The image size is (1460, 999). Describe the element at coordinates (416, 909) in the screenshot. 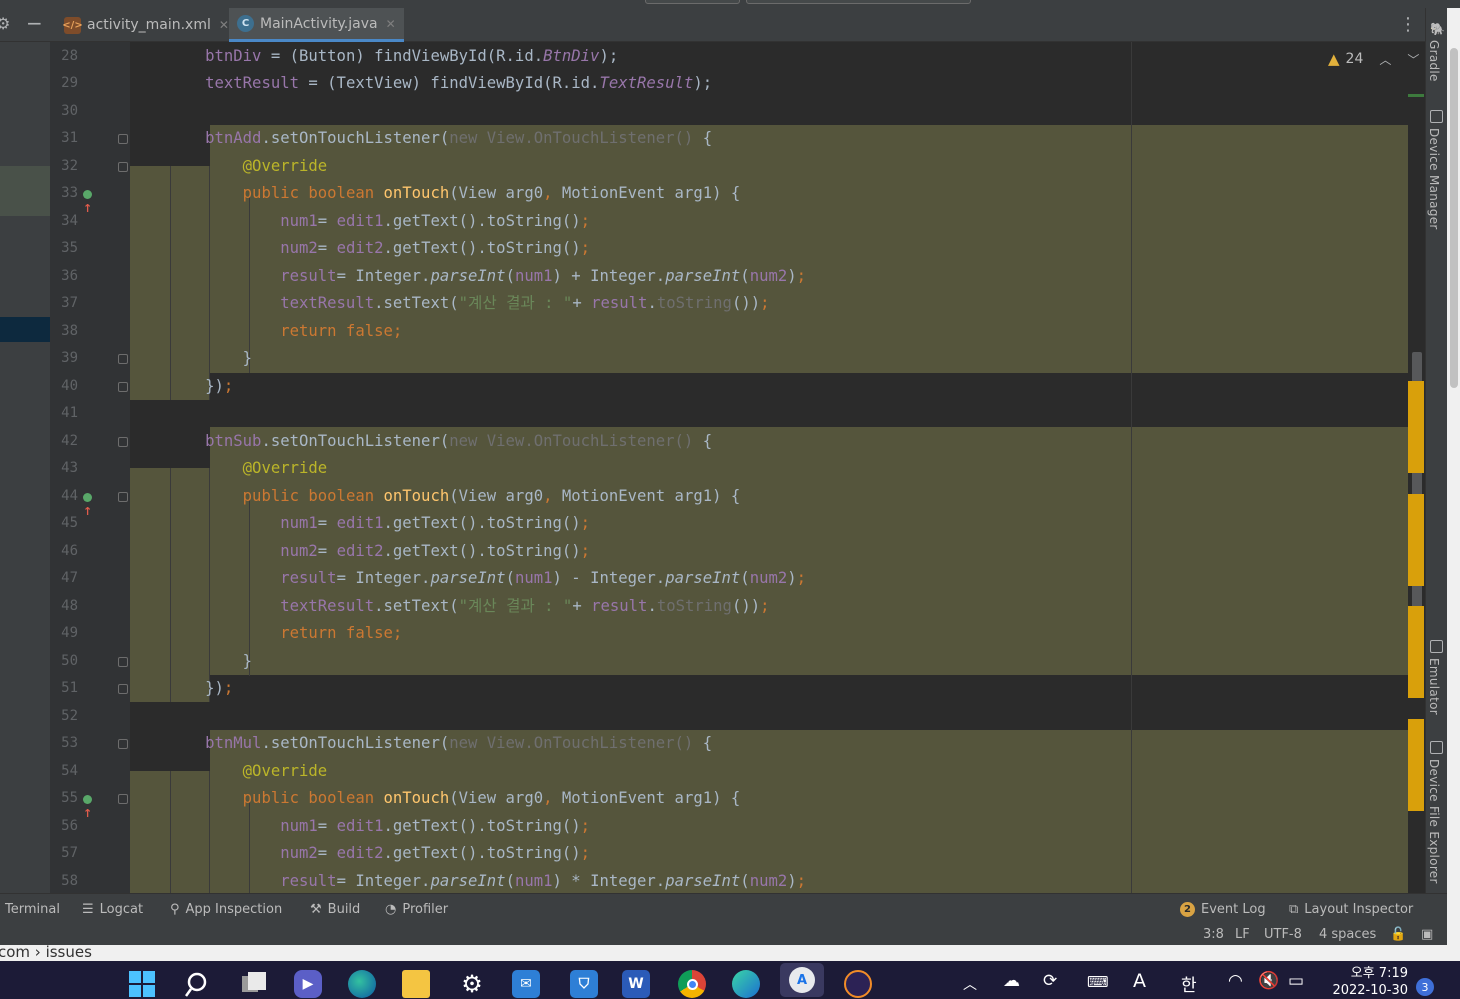

I see `profiler-tool-button: ◔ Profiler` at that location.